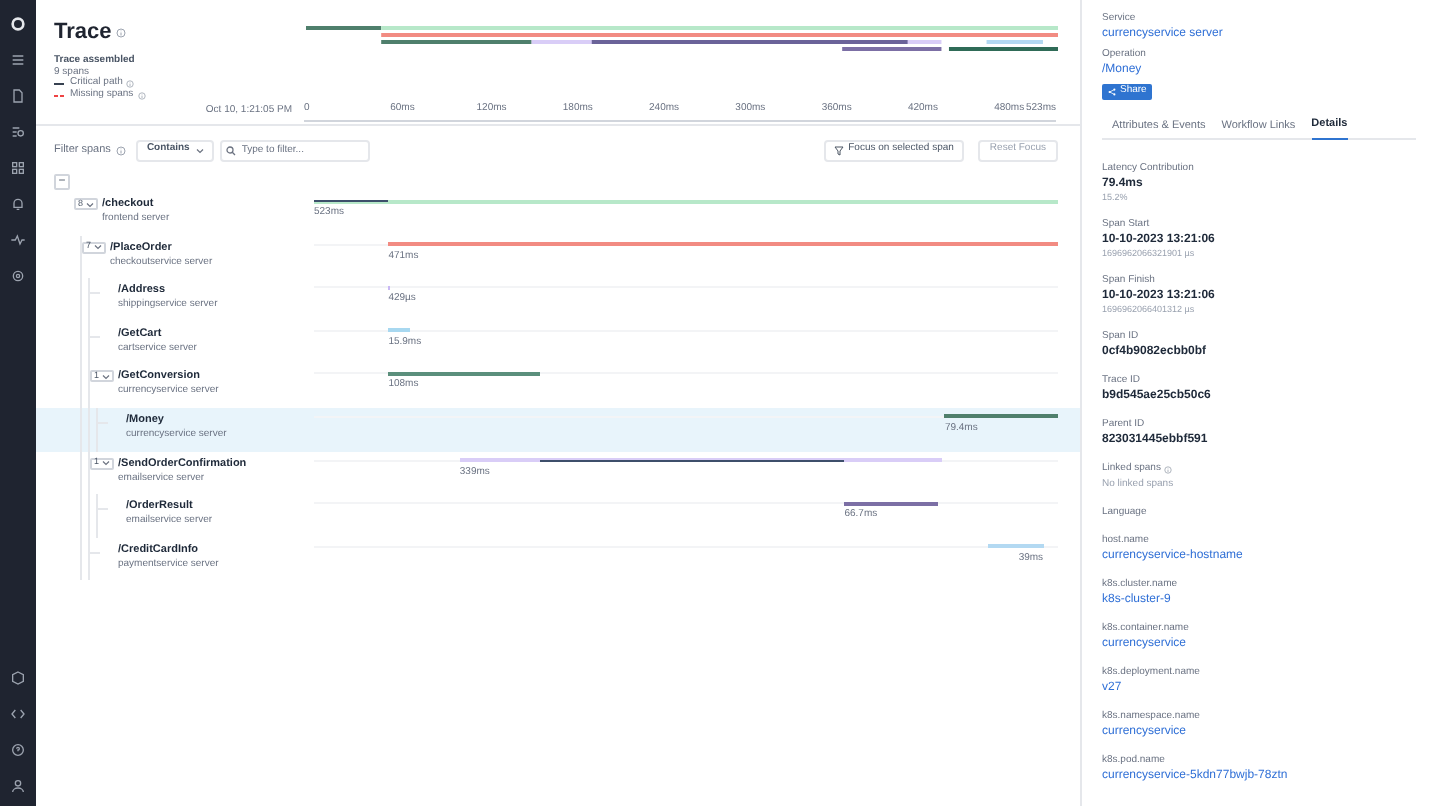 This screenshot has height=806, width=1432. What do you see at coordinates (18, 132) in the screenshot?
I see `search-list-icon` at bounding box center [18, 132].